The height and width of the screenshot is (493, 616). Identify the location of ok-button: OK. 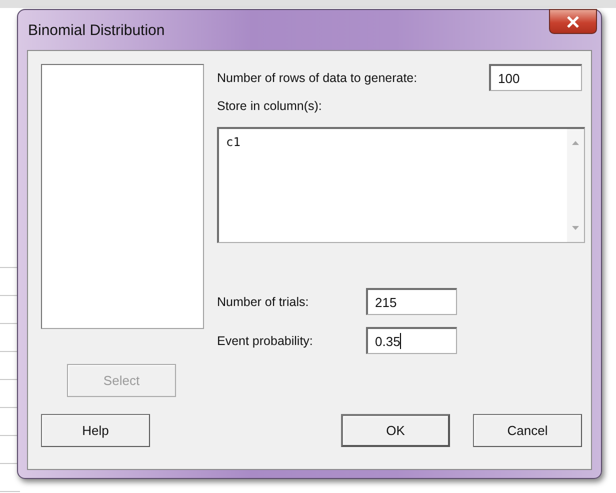
(395, 430).